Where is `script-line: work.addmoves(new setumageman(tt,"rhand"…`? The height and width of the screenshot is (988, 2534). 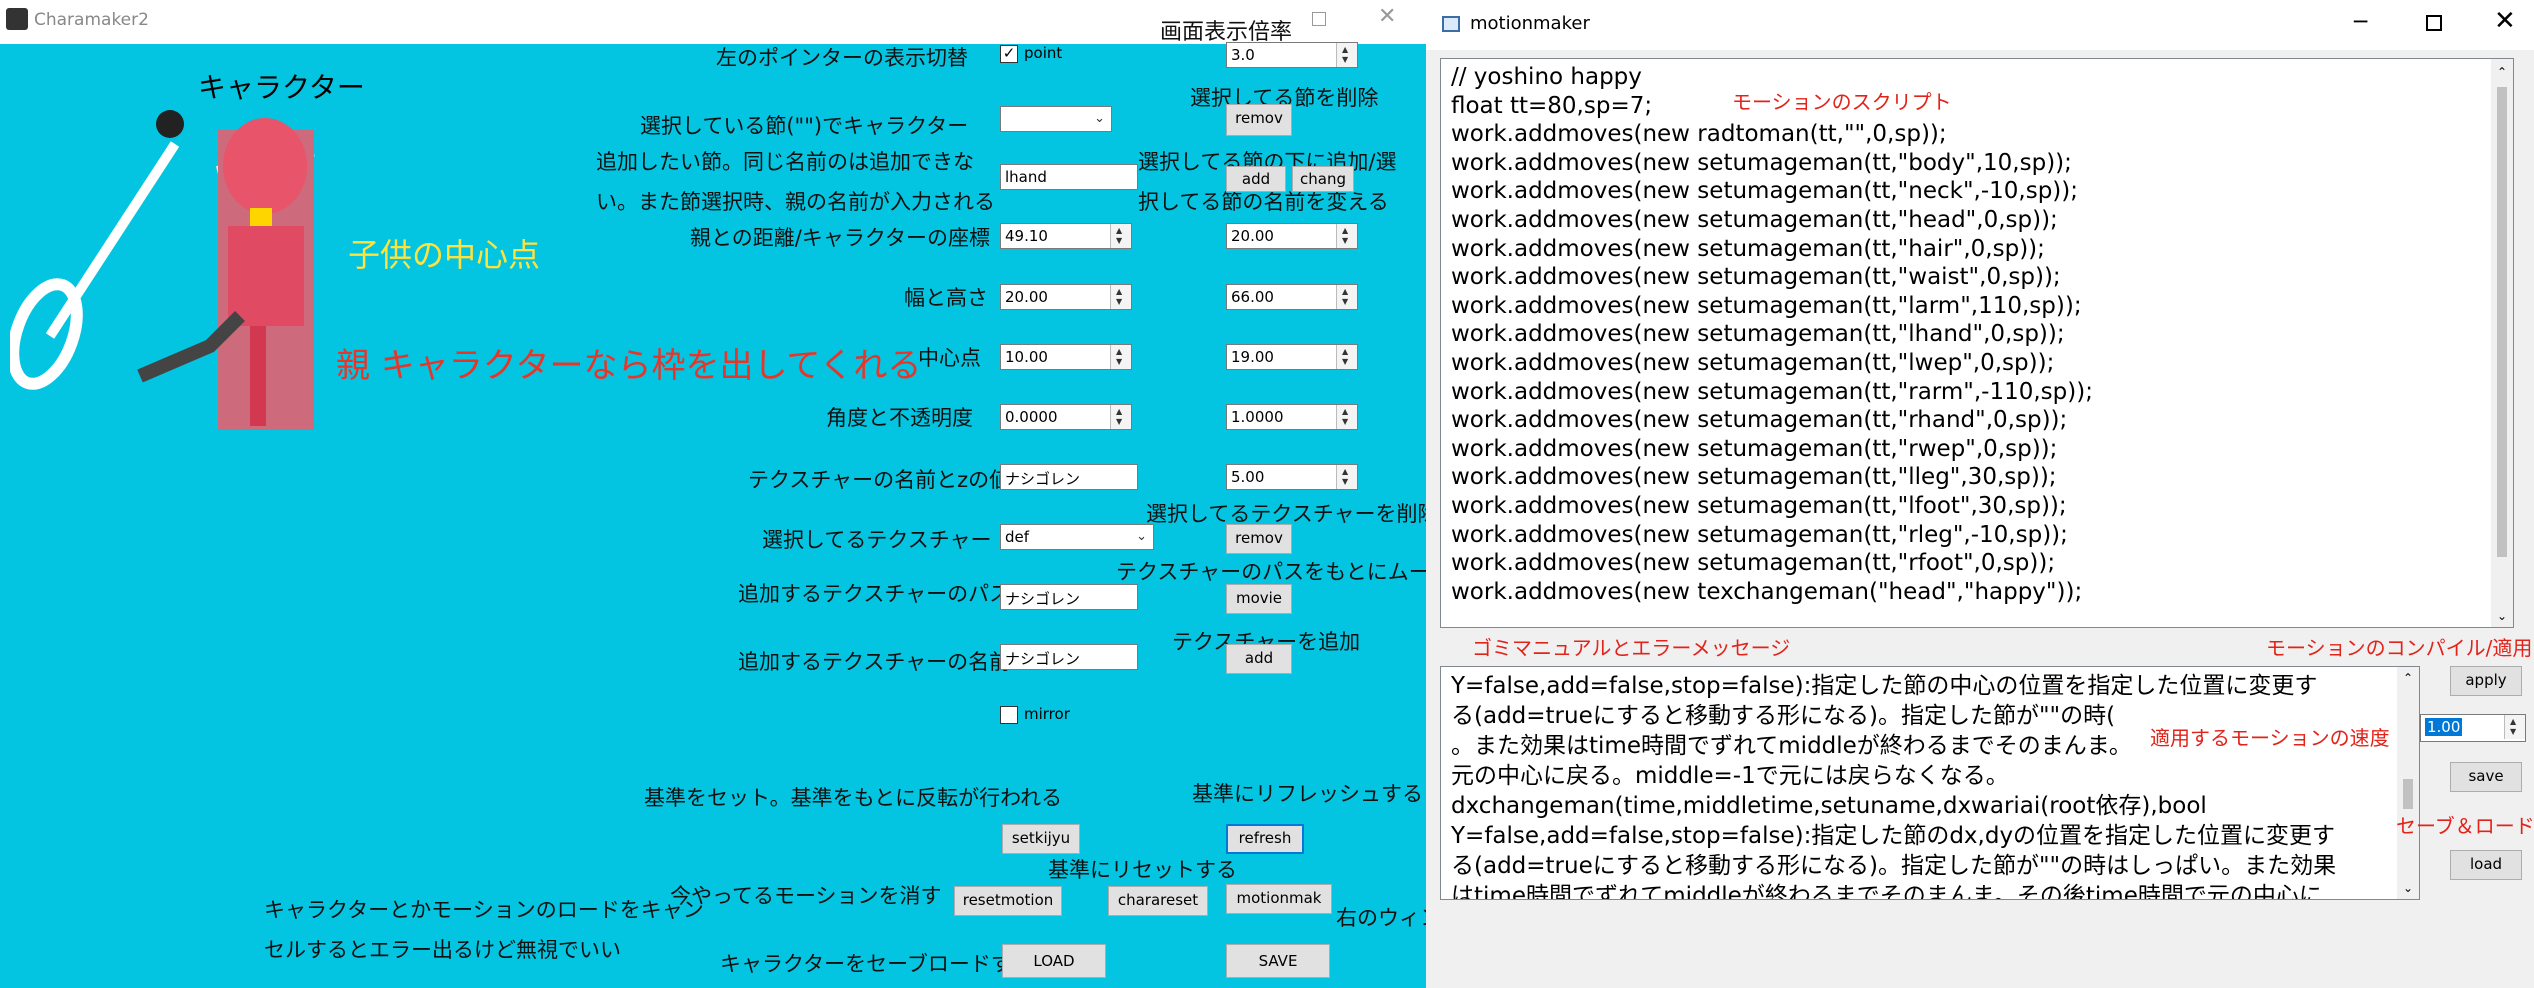
script-line: work.addmoves(new setumageman(tt,"rhand"… is located at coordinates (1759, 420).